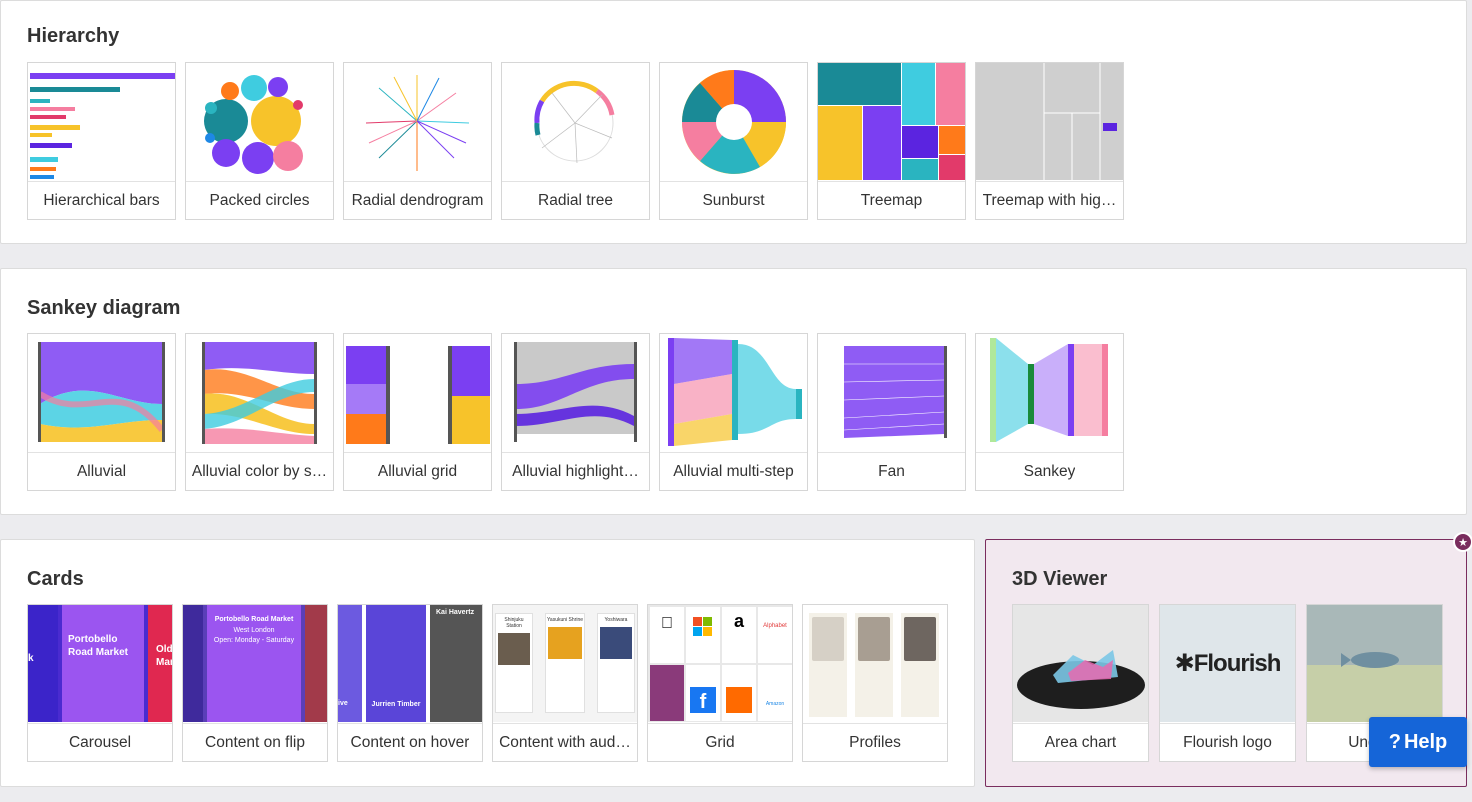  What do you see at coordinates (667, 693) in the screenshot?
I see `grid-logo-tile` at bounding box center [667, 693].